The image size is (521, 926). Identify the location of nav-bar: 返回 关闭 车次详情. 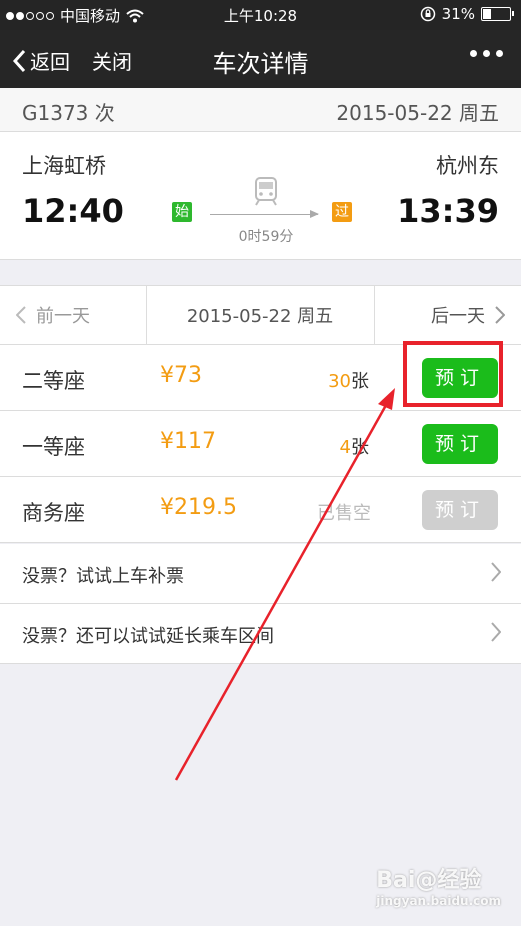
(260, 59).